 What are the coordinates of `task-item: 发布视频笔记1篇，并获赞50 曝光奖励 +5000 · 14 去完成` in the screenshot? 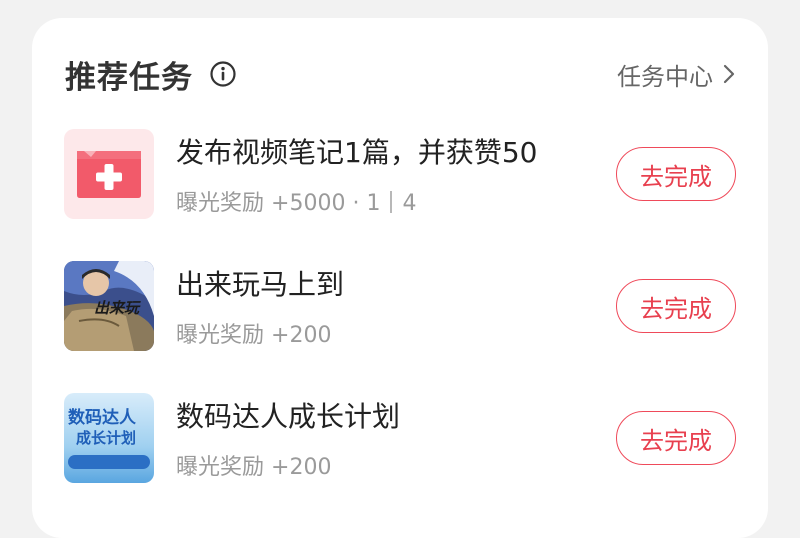 It's located at (400, 174).